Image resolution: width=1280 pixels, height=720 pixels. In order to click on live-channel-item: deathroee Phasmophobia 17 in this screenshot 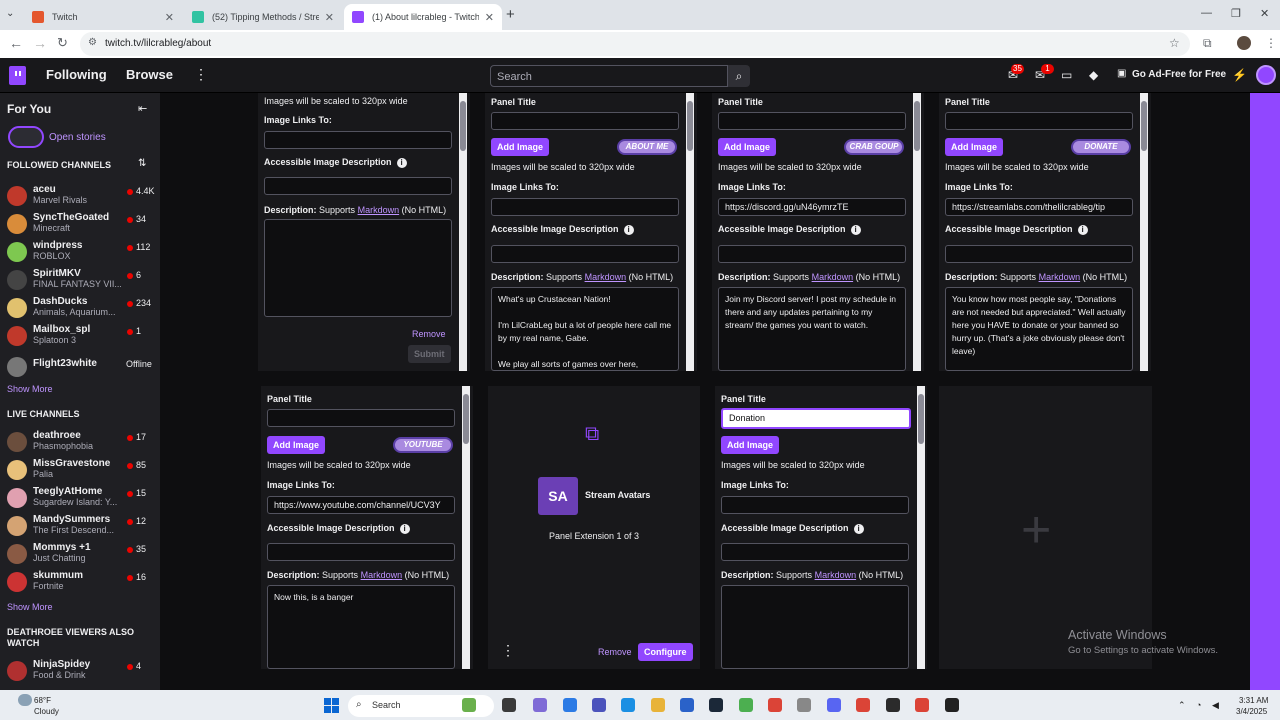, I will do `click(80, 442)`.